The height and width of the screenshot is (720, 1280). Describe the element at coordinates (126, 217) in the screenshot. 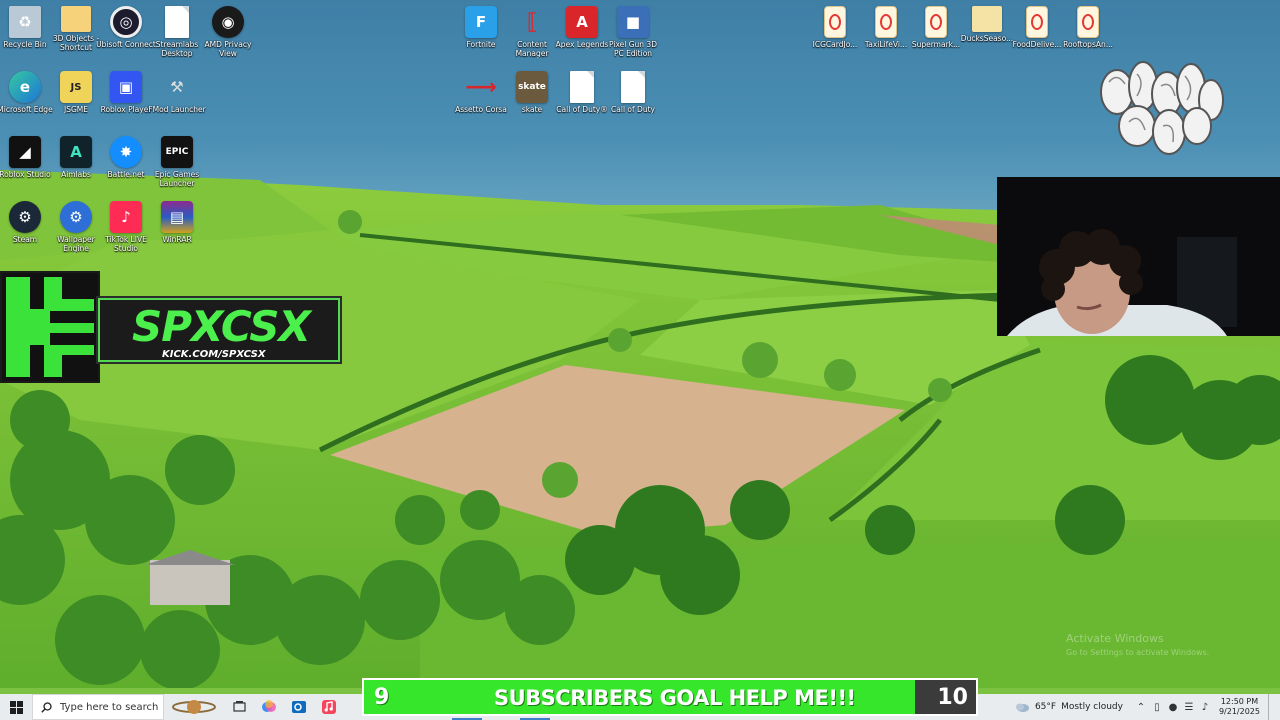

I see `tiktok-icon: ♪` at that location.